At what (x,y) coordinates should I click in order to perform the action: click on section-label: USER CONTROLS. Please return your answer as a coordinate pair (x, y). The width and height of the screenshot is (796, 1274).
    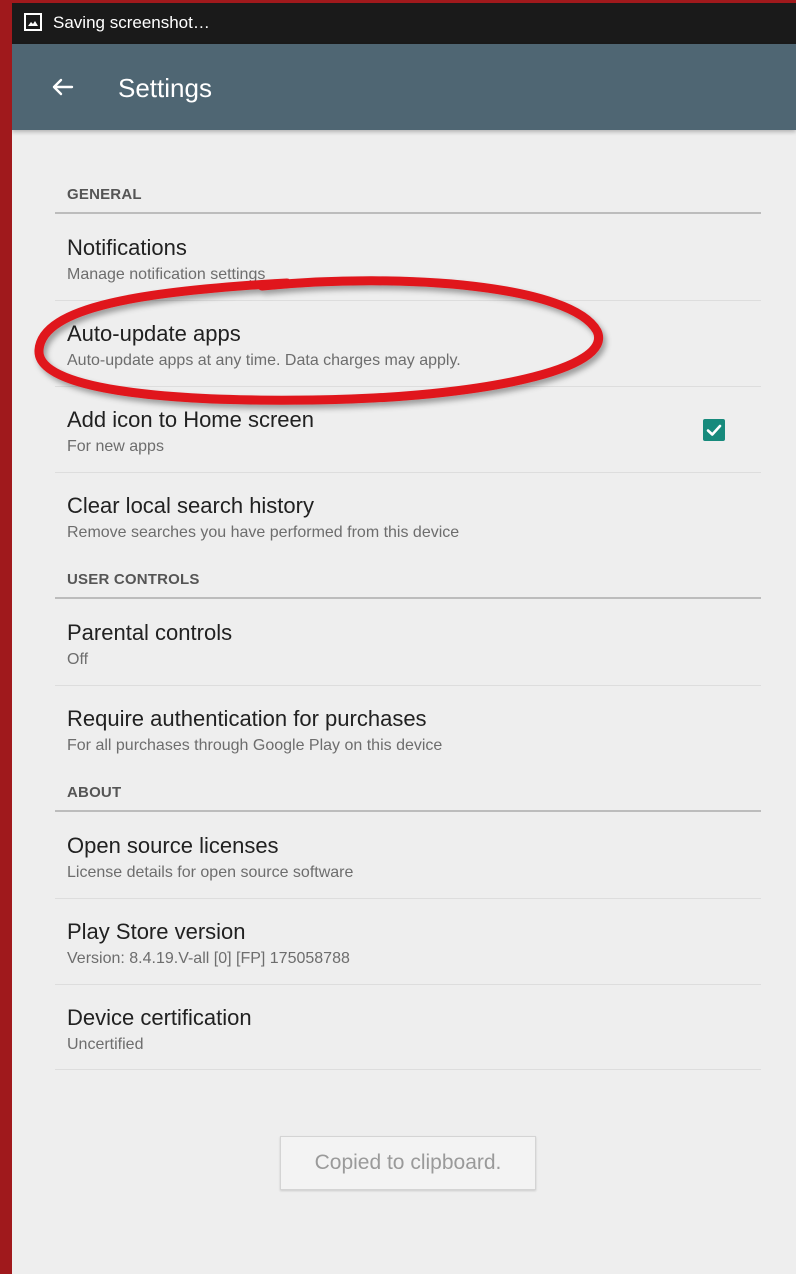
    Looking at the image, I should click on (133, 579).